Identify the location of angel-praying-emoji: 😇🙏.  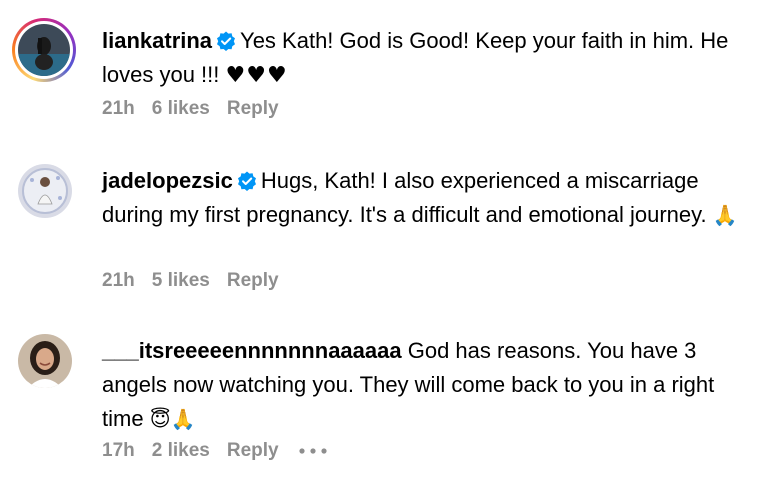
(172, 419).